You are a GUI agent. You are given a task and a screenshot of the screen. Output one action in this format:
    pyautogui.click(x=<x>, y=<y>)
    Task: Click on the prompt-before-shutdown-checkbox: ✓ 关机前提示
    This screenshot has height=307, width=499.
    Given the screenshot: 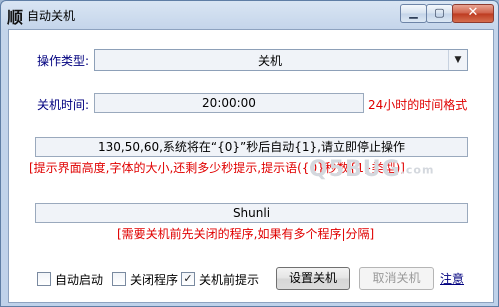 What is the action you would take?
    pyautogui.click(x=223, y=279)
    